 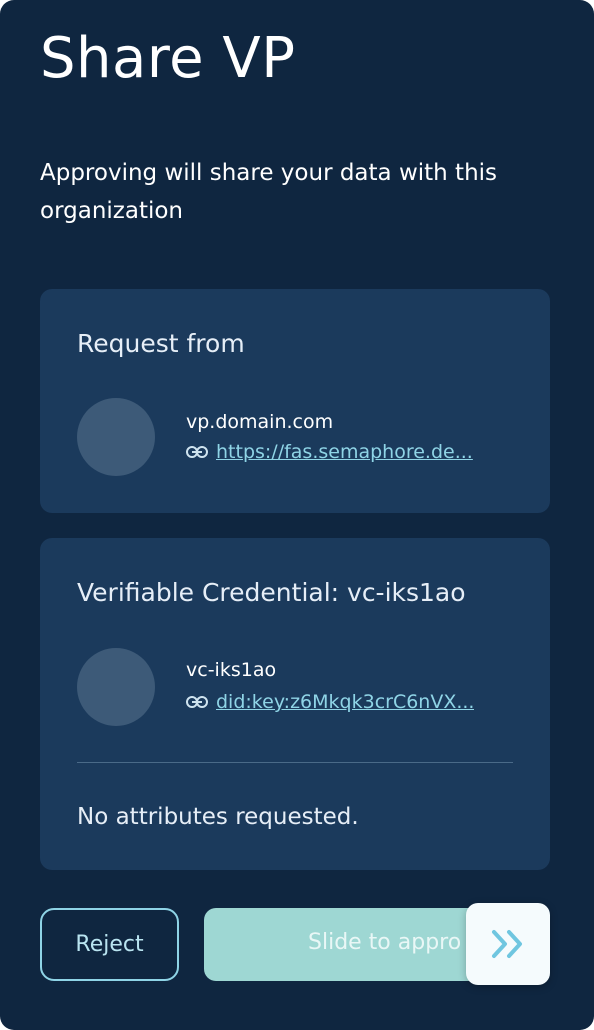 I want to click on request-card-heading: Request from, so click(x=161, y=343).